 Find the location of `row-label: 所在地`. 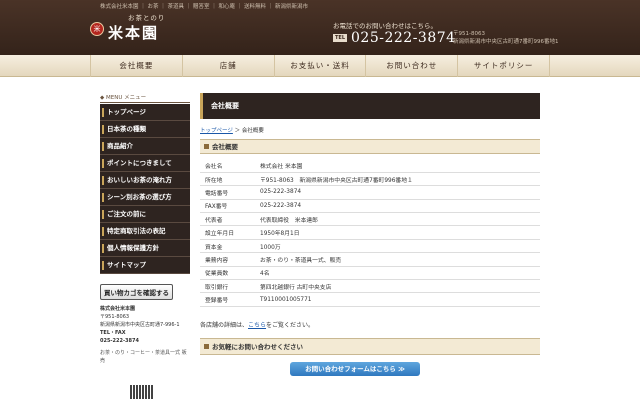

row-label: 所在地 is located at coordinates (230, 179).